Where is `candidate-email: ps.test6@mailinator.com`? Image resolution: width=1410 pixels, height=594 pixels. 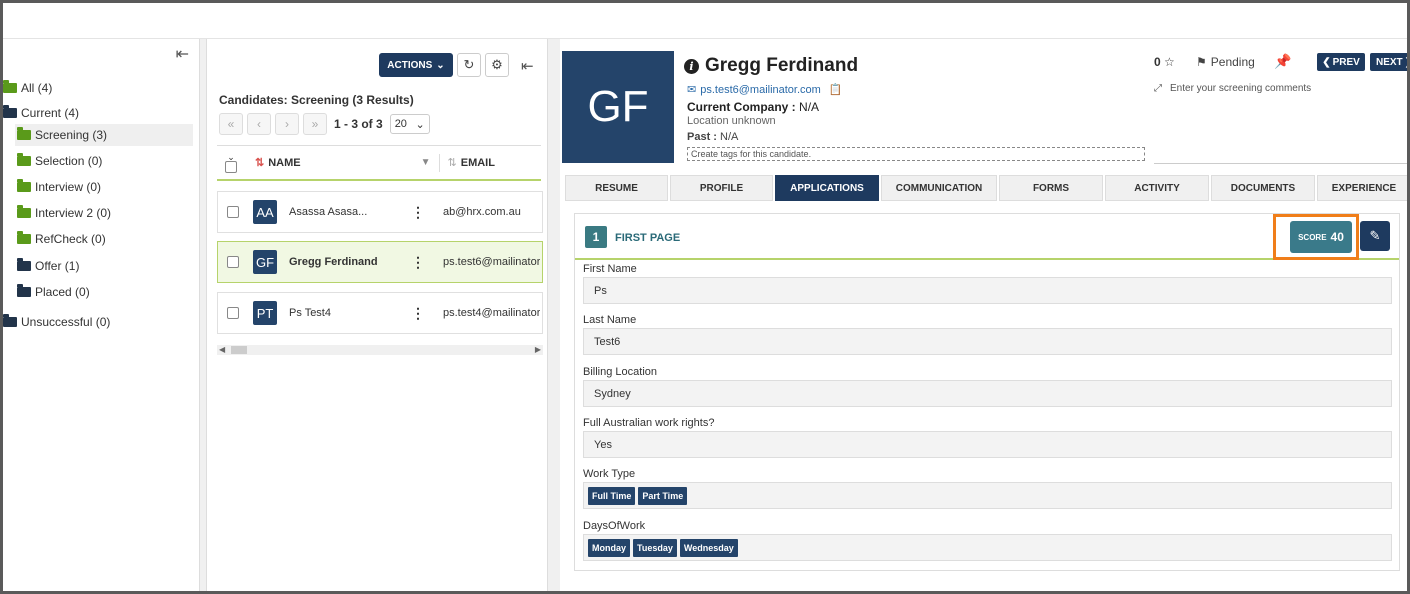
candidate-email: ps.test6@mailinator.com is located at coordinates (760, 90).